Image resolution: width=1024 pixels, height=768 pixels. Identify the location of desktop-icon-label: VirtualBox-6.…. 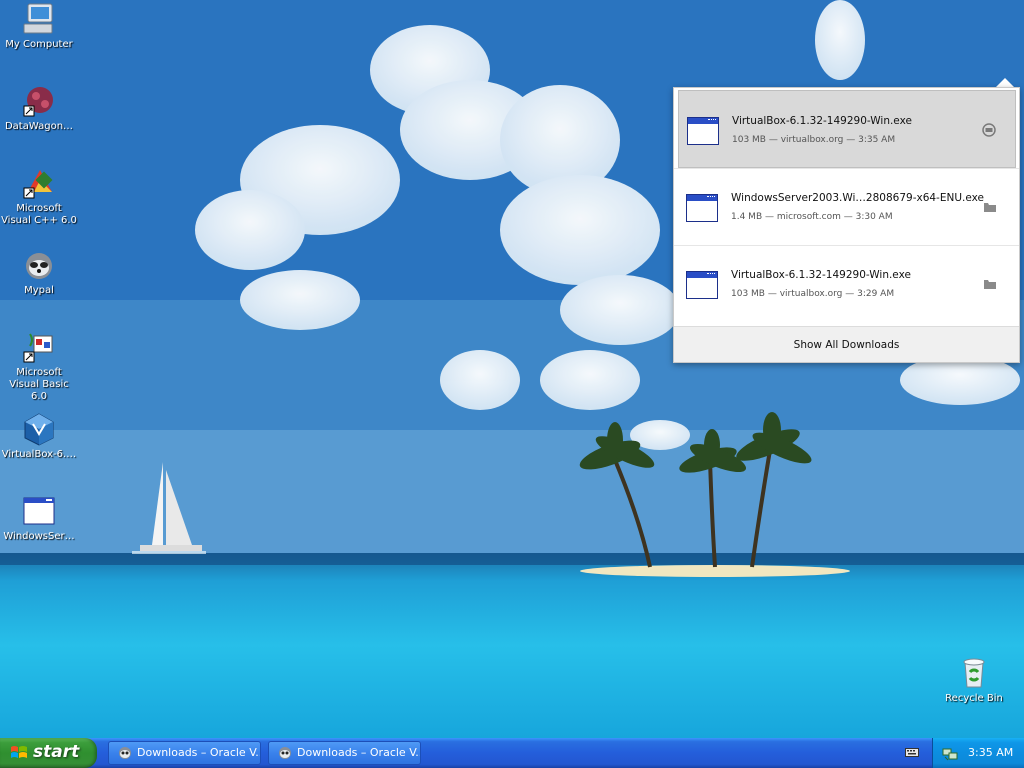
(39, 454).